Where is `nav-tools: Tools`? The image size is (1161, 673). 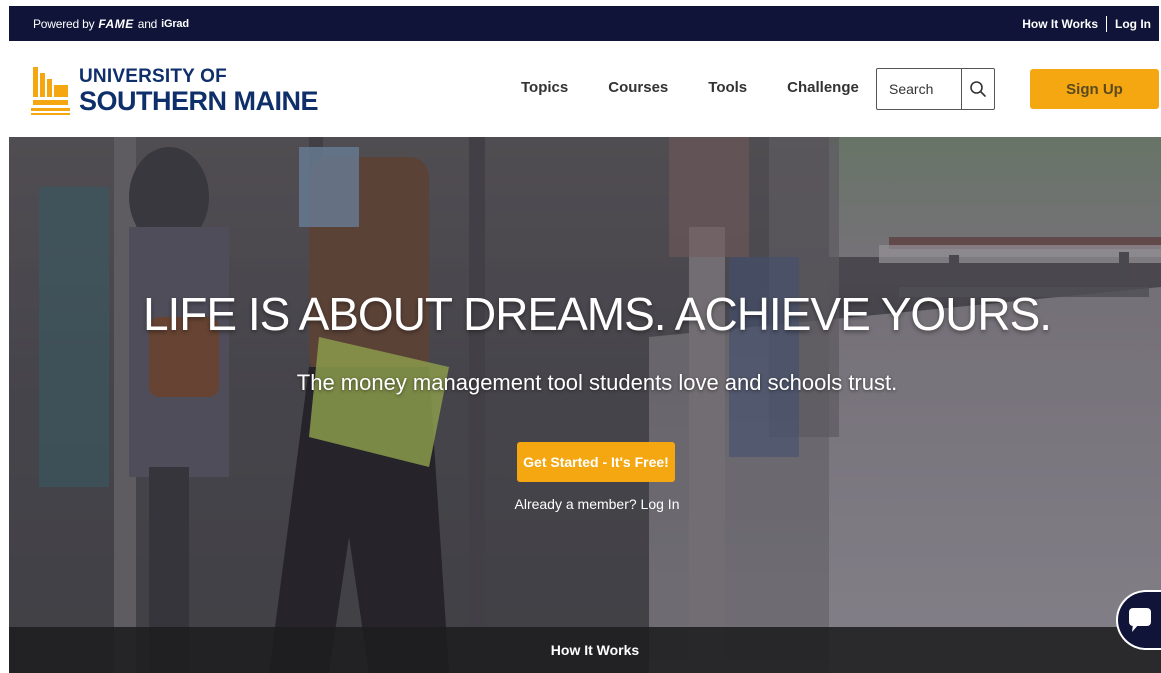
nav-tools: Tools is located at coordinates (727, 87).